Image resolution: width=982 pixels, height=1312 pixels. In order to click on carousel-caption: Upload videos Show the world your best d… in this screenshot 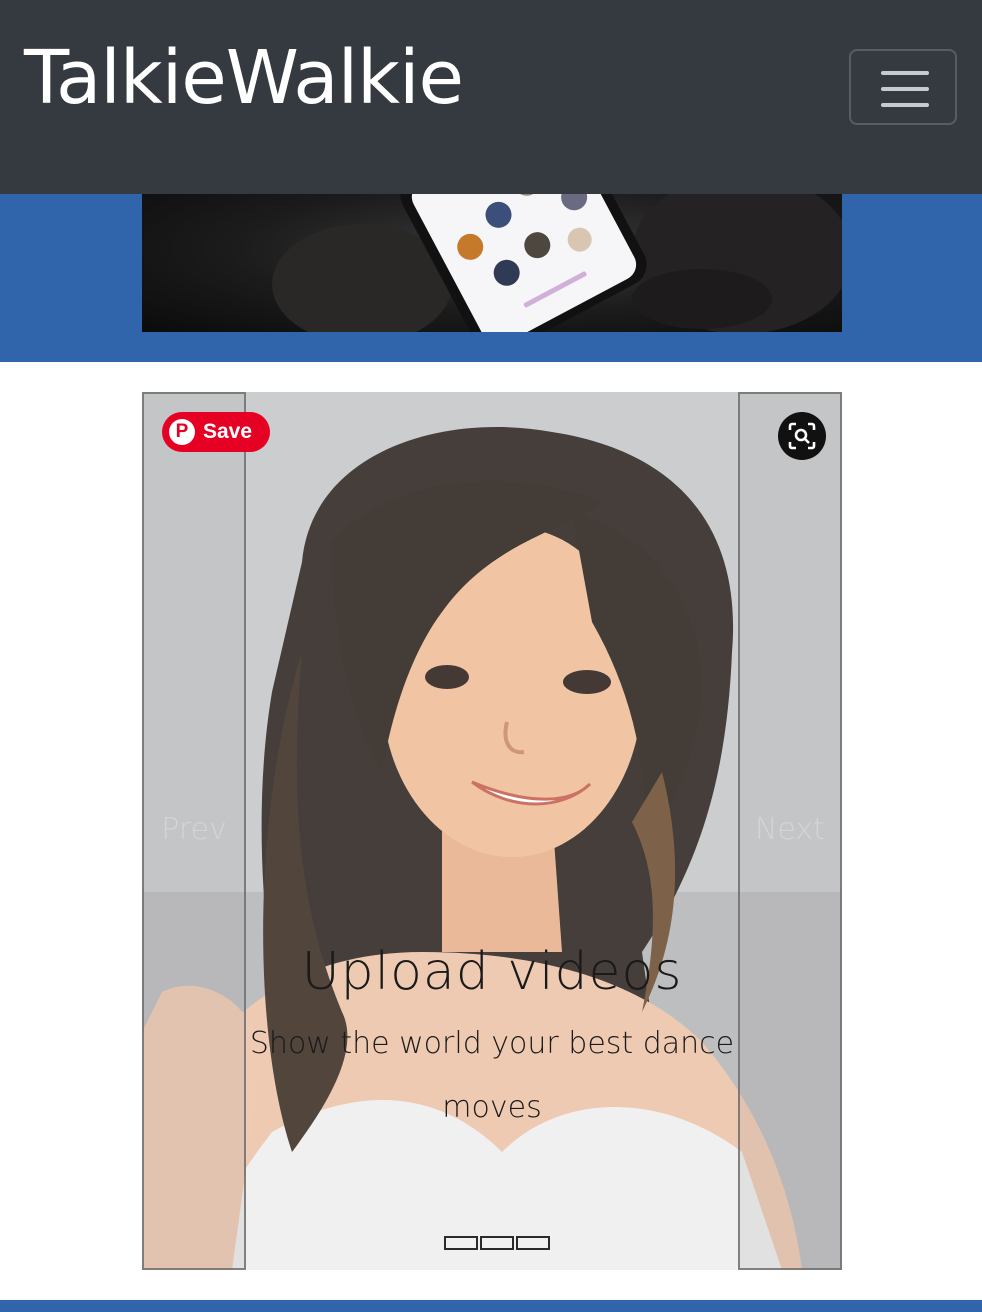, I will do `click(492, 1041)`.